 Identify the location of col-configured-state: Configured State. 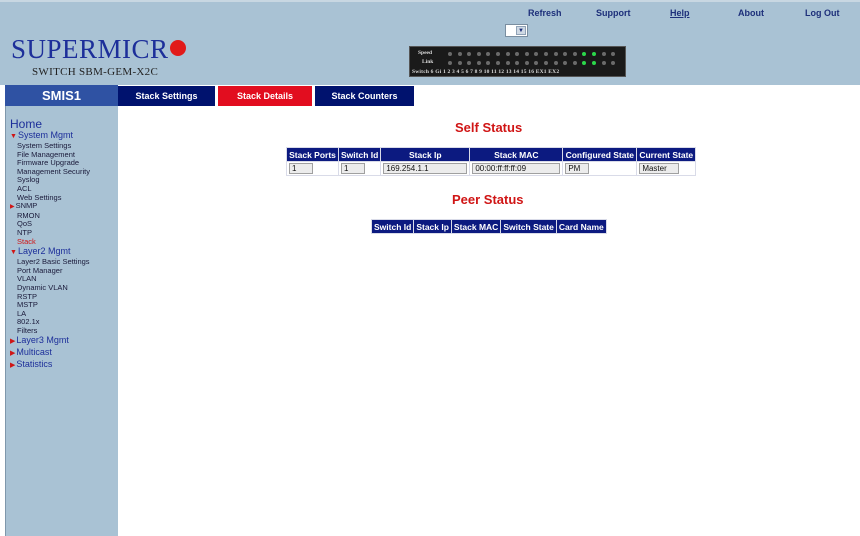
(600, 154).